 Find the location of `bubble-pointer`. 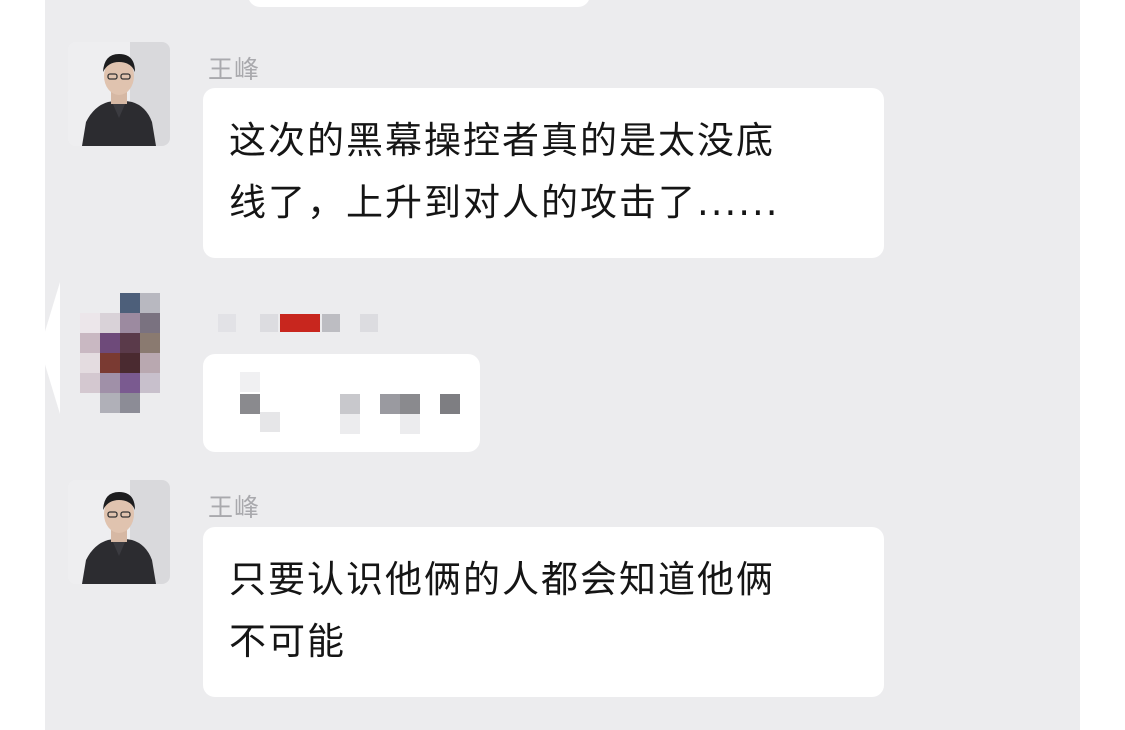

bubble-pointer is located at coordinates (50, 348).